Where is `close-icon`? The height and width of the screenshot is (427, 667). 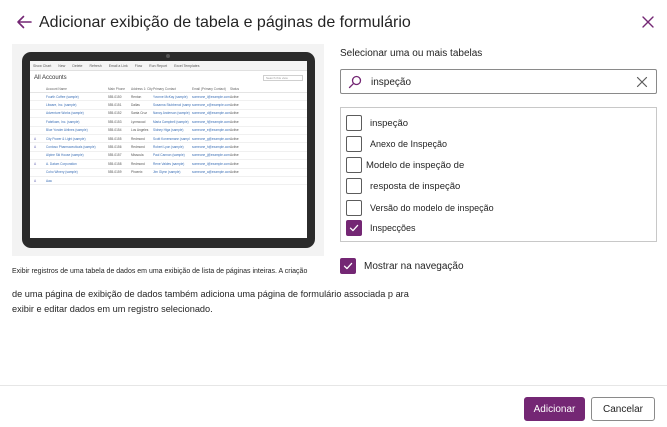 close-icon is located at coordinates (648, 22).